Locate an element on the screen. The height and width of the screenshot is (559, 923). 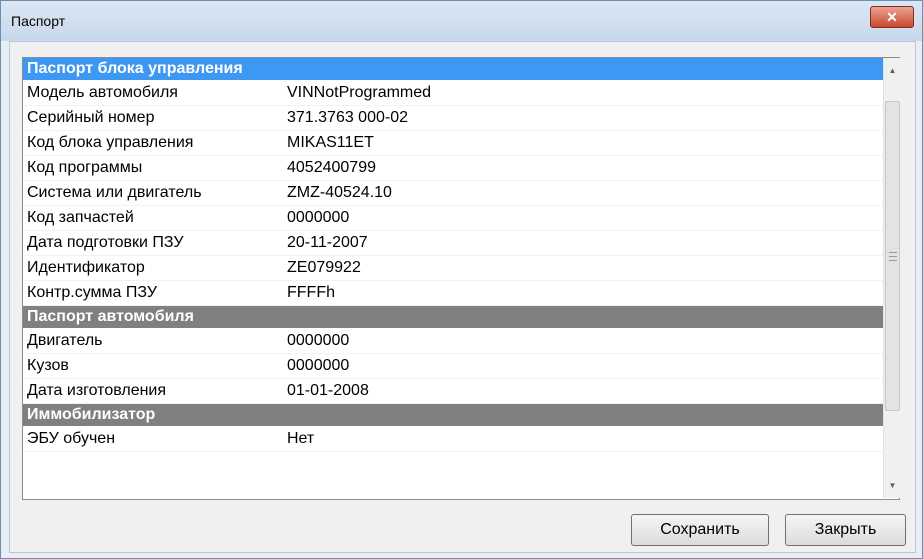
row-value: 20-11-2007 is located at coordinates (327, 242).